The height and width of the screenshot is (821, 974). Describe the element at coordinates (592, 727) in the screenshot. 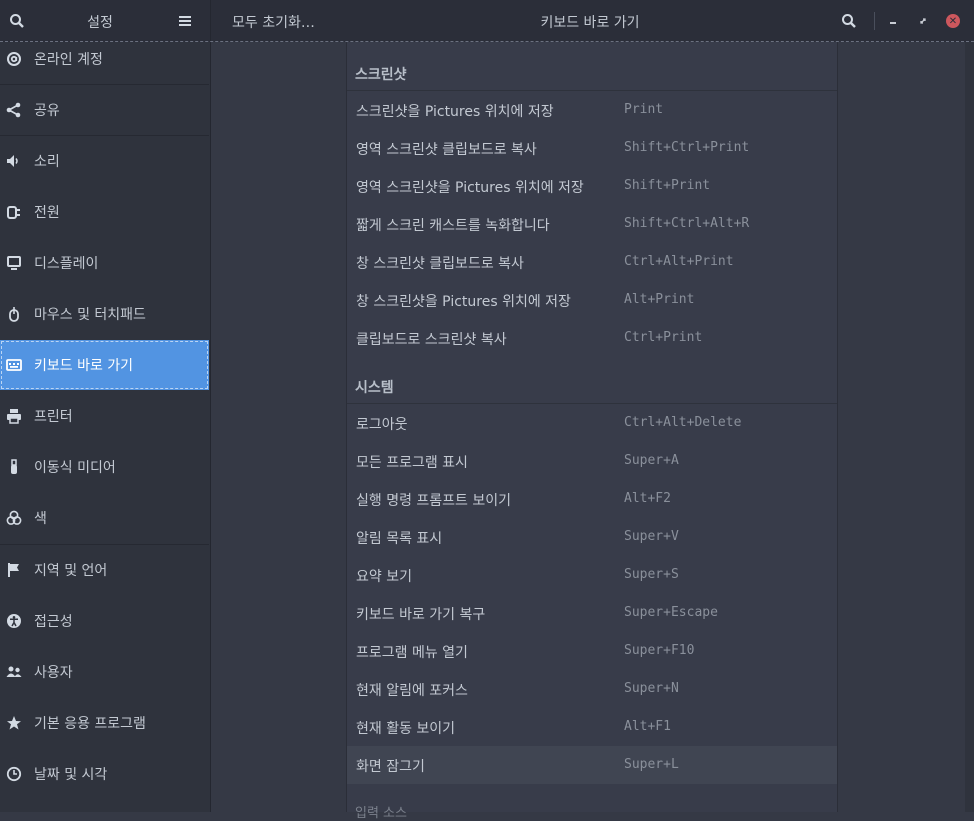

I see `shortcut-row: 현재 활동 보이기 Alt+F1` at that location.